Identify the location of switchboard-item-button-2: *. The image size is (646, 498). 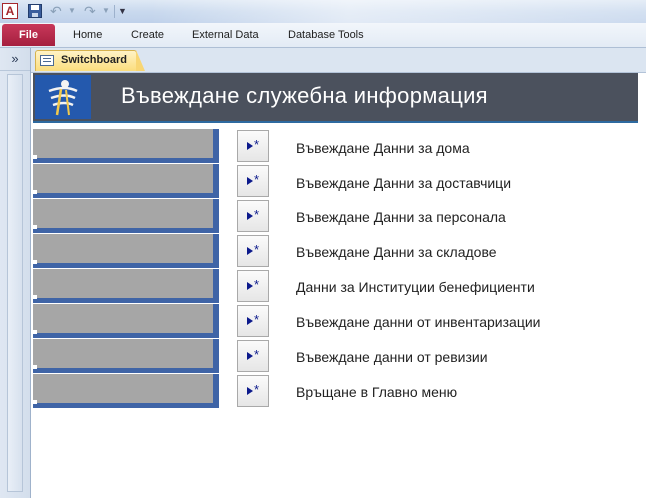
(253, 181).